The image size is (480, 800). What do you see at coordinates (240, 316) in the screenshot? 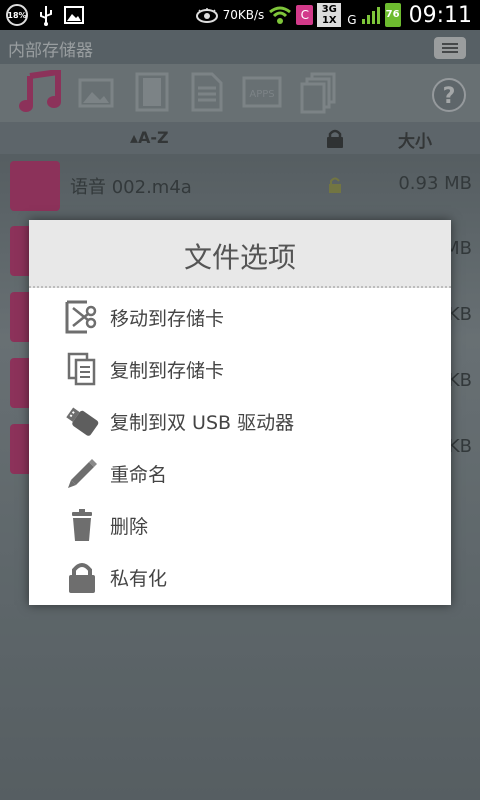
I see `move-to-card-option: 移动到存储卡` at bounding box center [240, 316].